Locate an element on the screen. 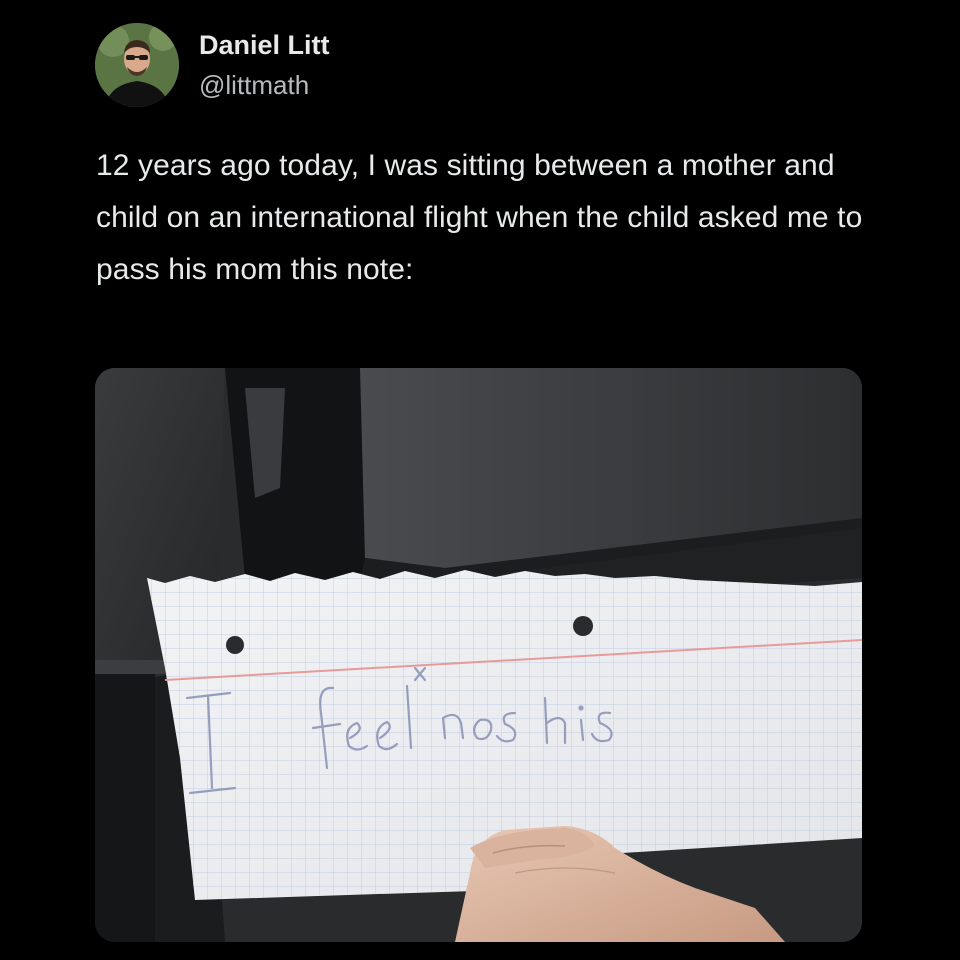 This screenshot has width=960, height=960. author-handle: @littmath is located at coordinates (264, 85).